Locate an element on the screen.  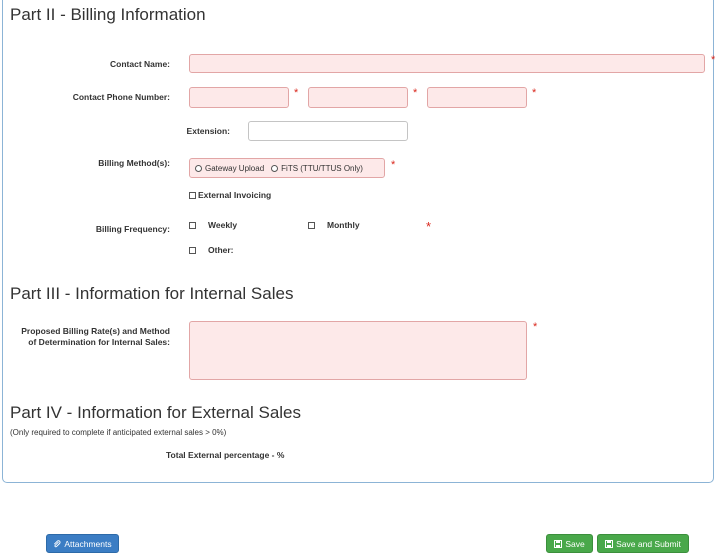
fits-label: FiTS (TTU/TTUS Only) is located at coordinates (322, 168).